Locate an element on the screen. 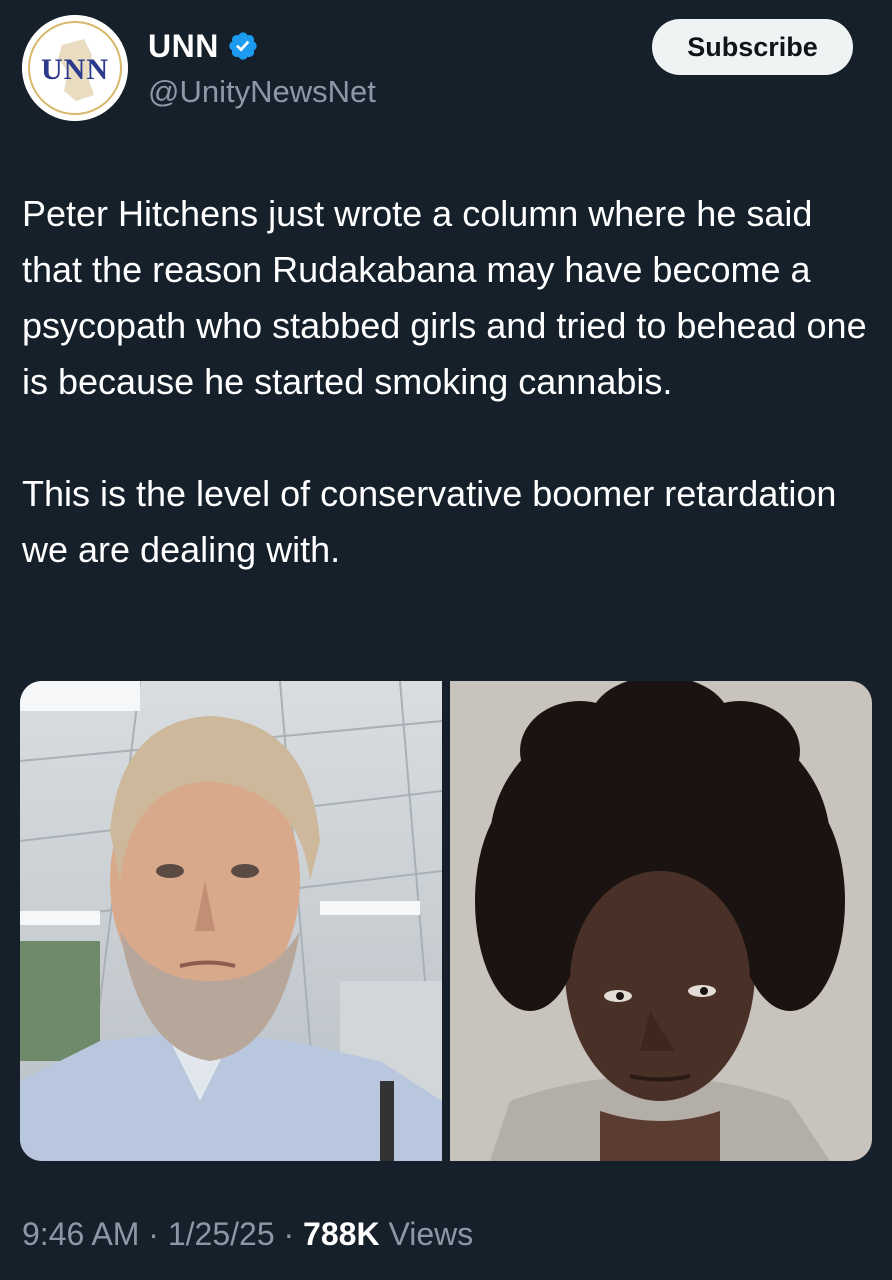  author-display-name: UNN is located at coordinates (183, 46).